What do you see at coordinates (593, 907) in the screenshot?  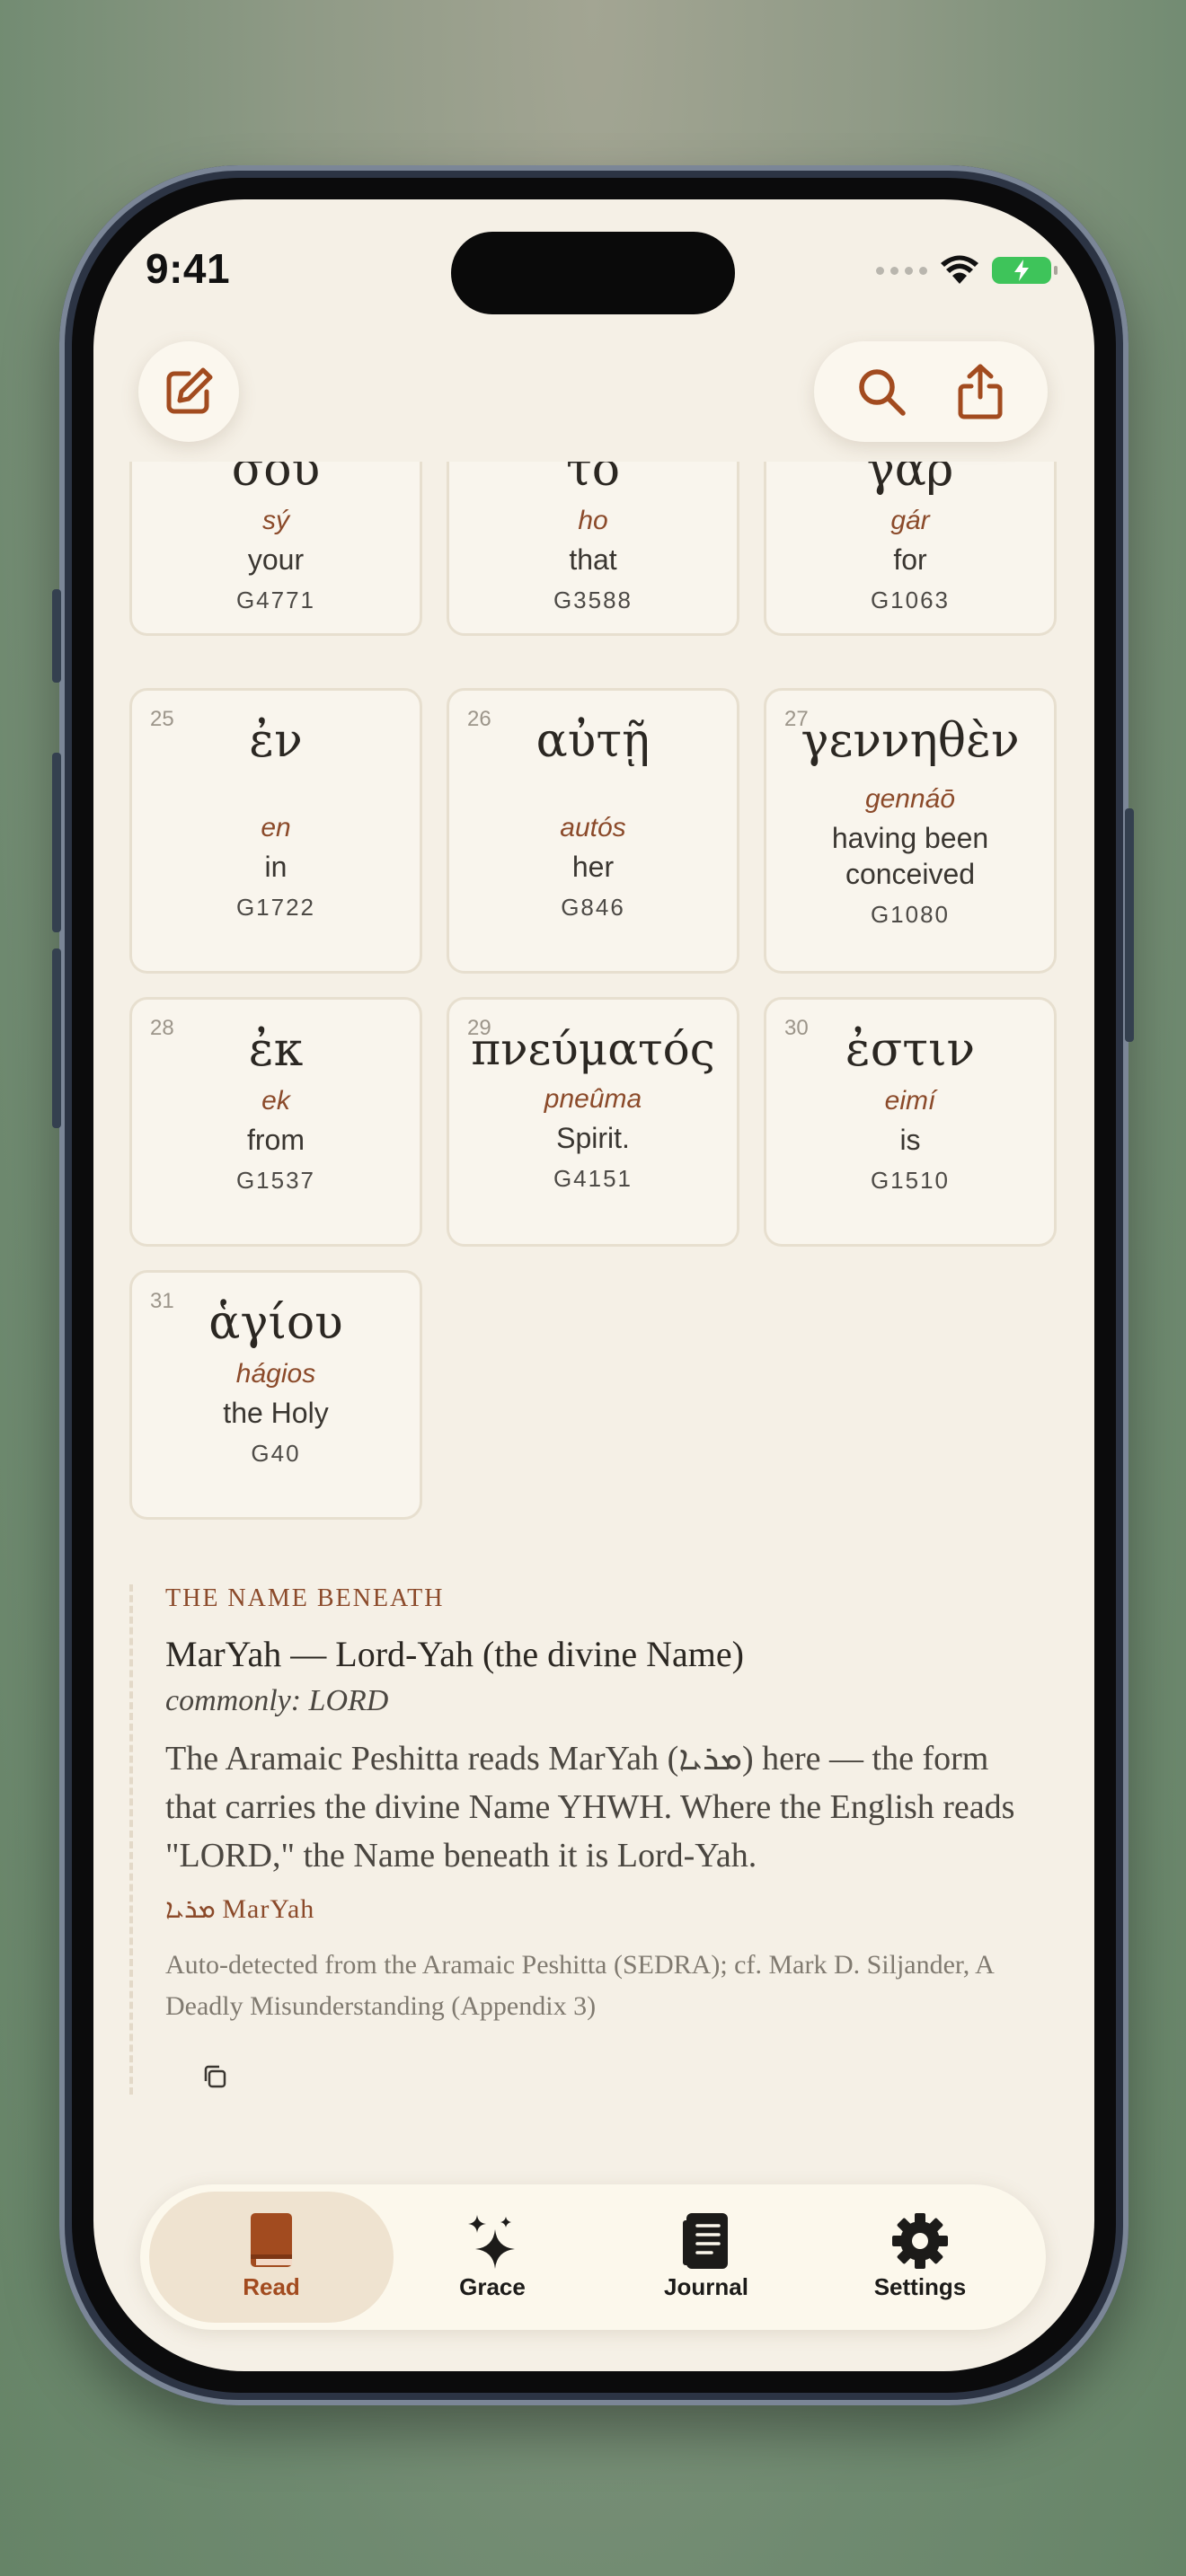 I see `strongs-number: G846` at bounding box center [593, 907].